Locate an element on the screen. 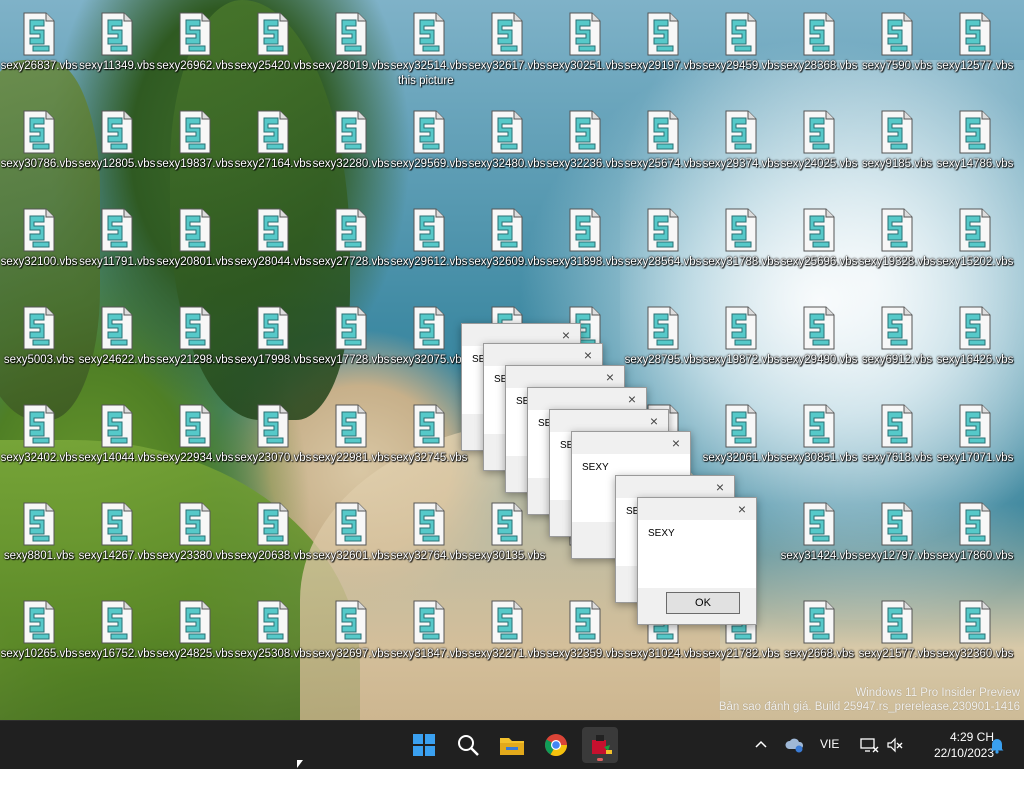 This screenshot has height=785, width=1024. desktop-icon-vbs-file: sexy25696.vbs is located at coordinates (819, 247).